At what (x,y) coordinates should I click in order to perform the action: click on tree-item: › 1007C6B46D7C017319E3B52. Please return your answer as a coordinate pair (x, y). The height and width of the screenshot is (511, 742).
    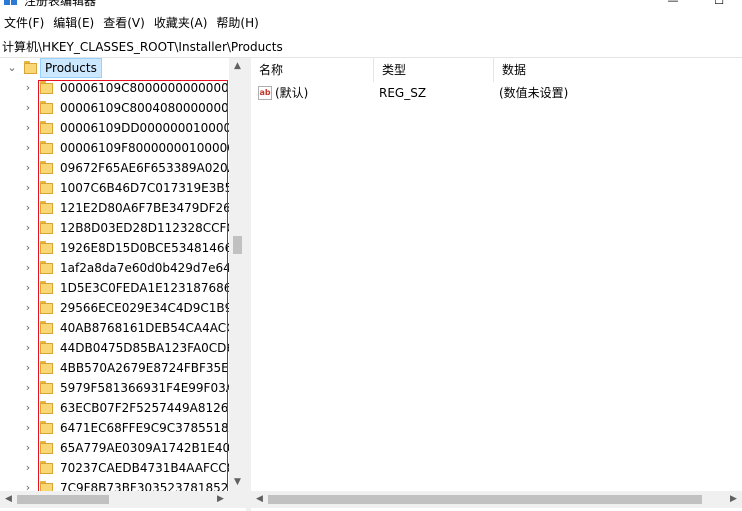
    Looking at the image, I should click on (114, 188).